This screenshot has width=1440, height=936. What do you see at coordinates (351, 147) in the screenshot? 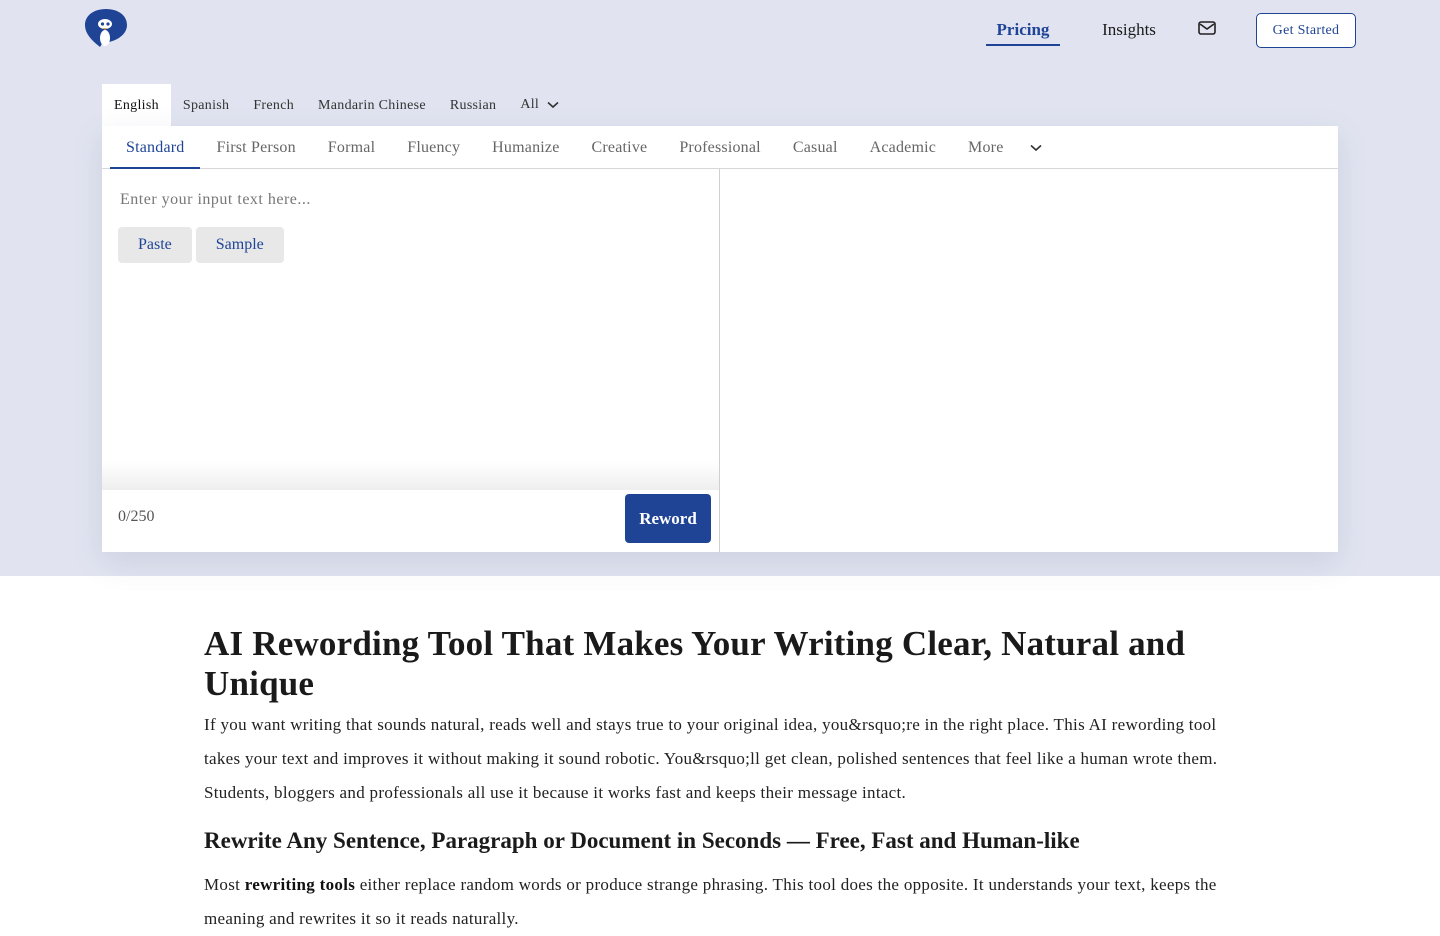
I see `mode-tab-formal: Formal` at bounding box center [351, 147].